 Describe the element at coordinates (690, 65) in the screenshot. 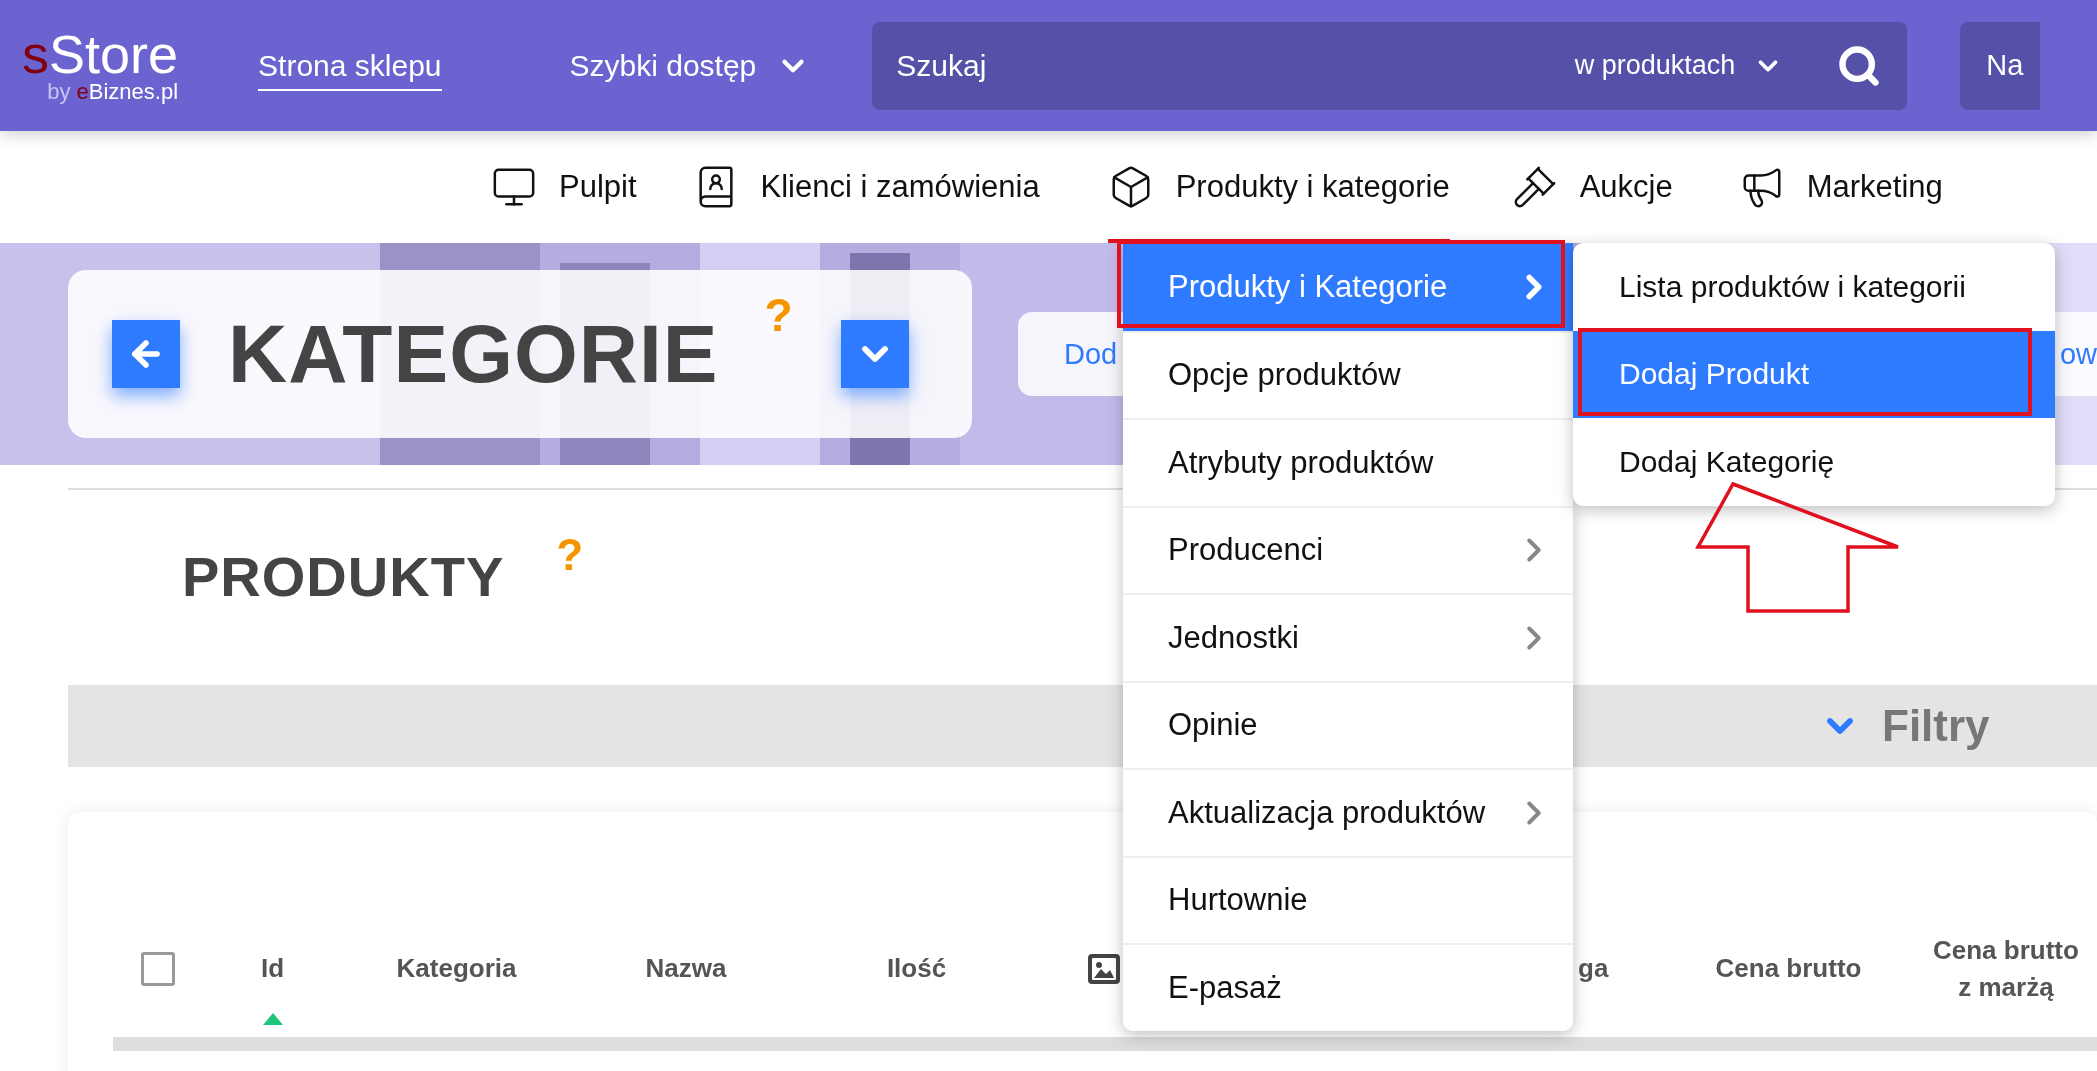

I see `quick-access-button: Szybki dostęp` at that location.